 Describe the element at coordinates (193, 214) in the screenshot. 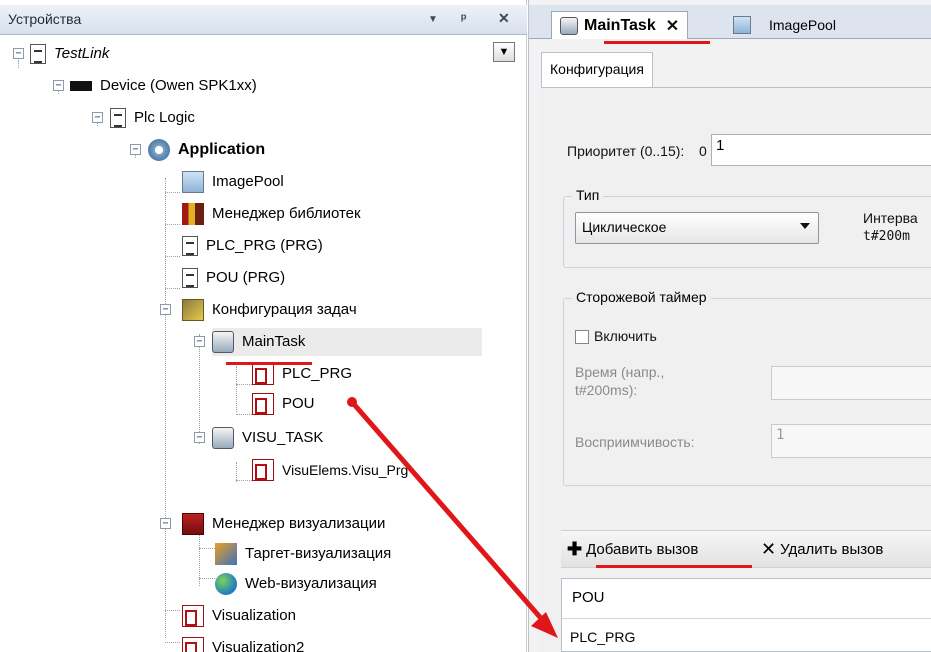

I see `library-books-icon` at that location.